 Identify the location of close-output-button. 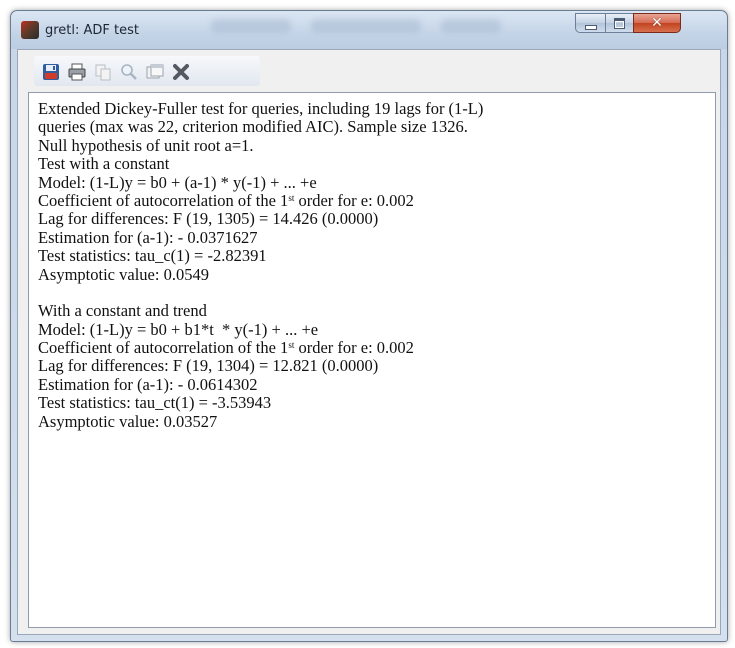
(181, 72).